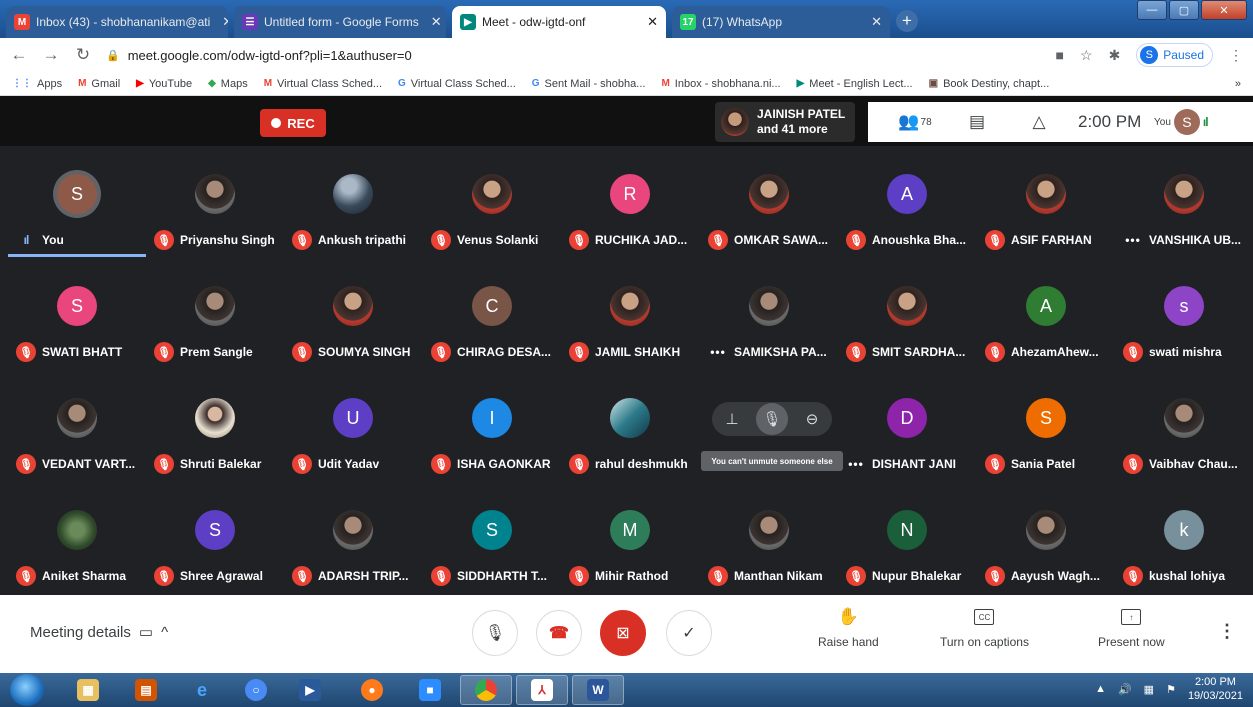 This screenshot has width=1253, height=707. I want to click on taskbar-acrobat: ⅄, so click(542, 690).